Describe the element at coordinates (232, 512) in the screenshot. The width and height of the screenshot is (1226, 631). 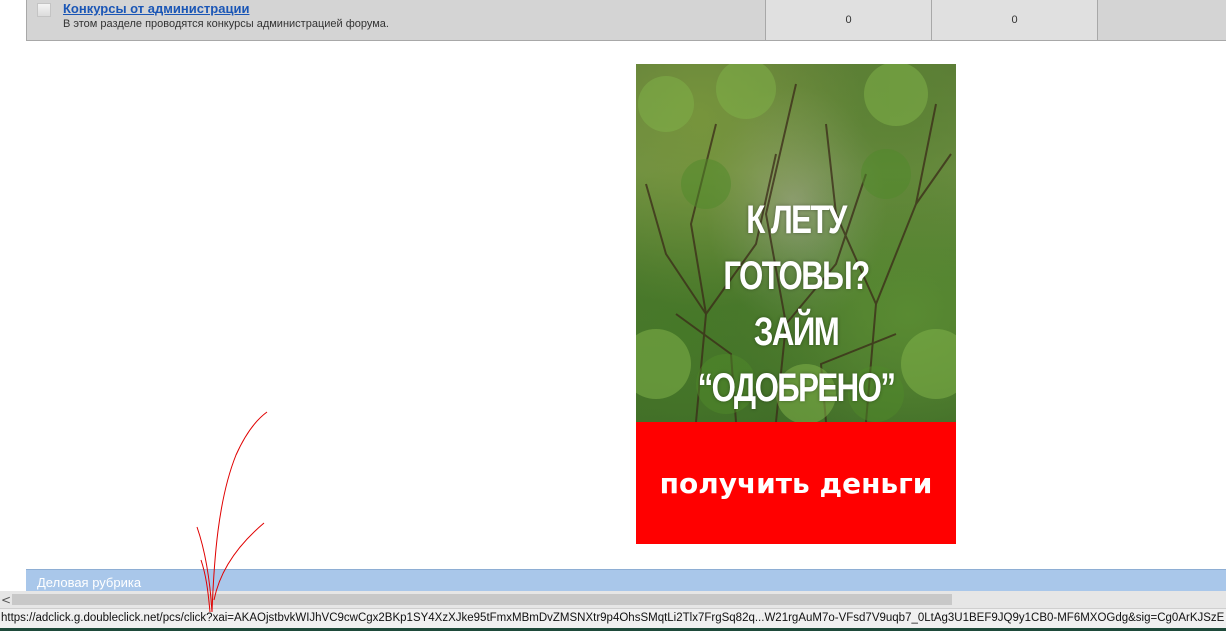
I see `annotation-arrow-icon` at that location.